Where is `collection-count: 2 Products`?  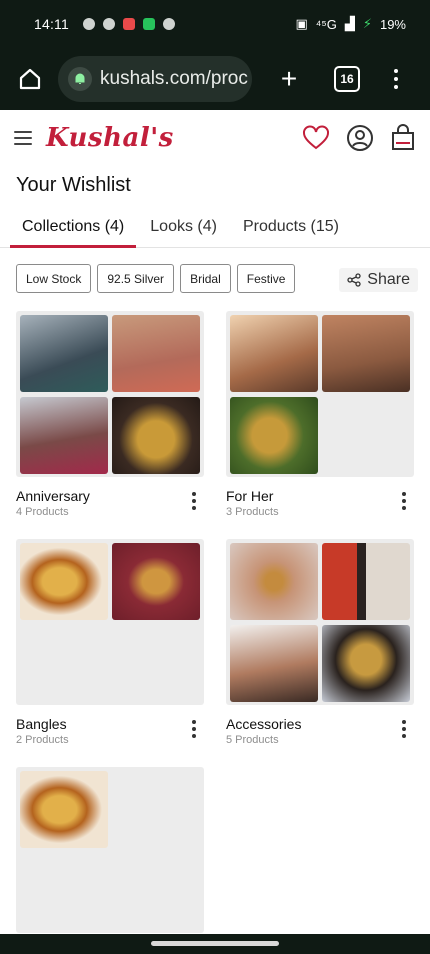
collection-count: 2 Products is located at coordinates (42, 740).